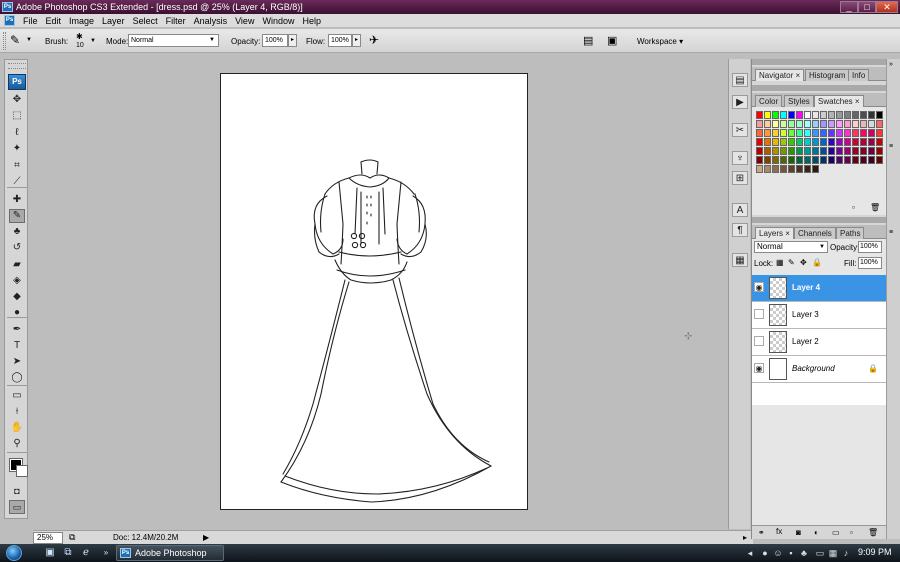 Image resolution: width=900 pixels, height=562 pixels. What do you see at coordinates (779, 531) in the screenshot?
I see `layer-style-icon: fx` at bounding box center [779, 531].